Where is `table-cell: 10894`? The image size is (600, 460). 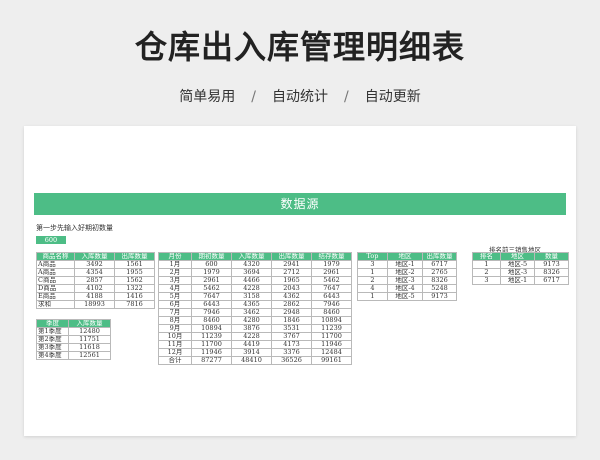
table-cell: 10894 is located at coordinates (331, 320).